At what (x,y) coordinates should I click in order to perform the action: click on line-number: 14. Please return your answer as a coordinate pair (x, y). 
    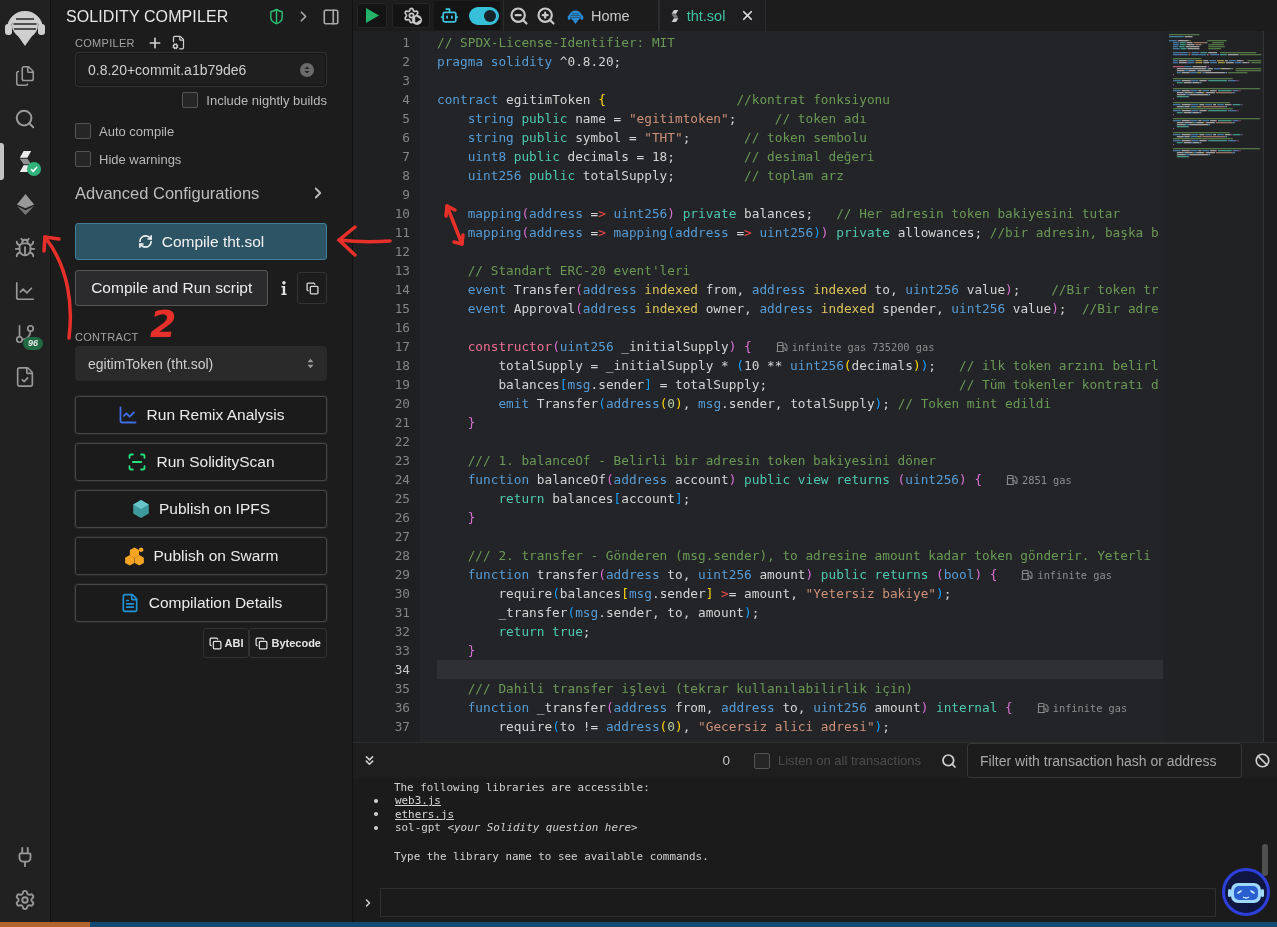
    Looking at the image, I should click on (402, 290).